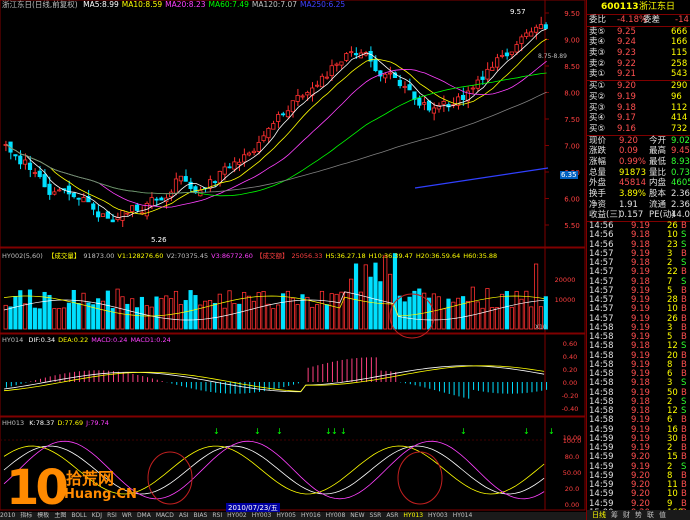  I want to click on kdj-legend: K:78.37 D:77.69 J:79.74, so click(67, 423).